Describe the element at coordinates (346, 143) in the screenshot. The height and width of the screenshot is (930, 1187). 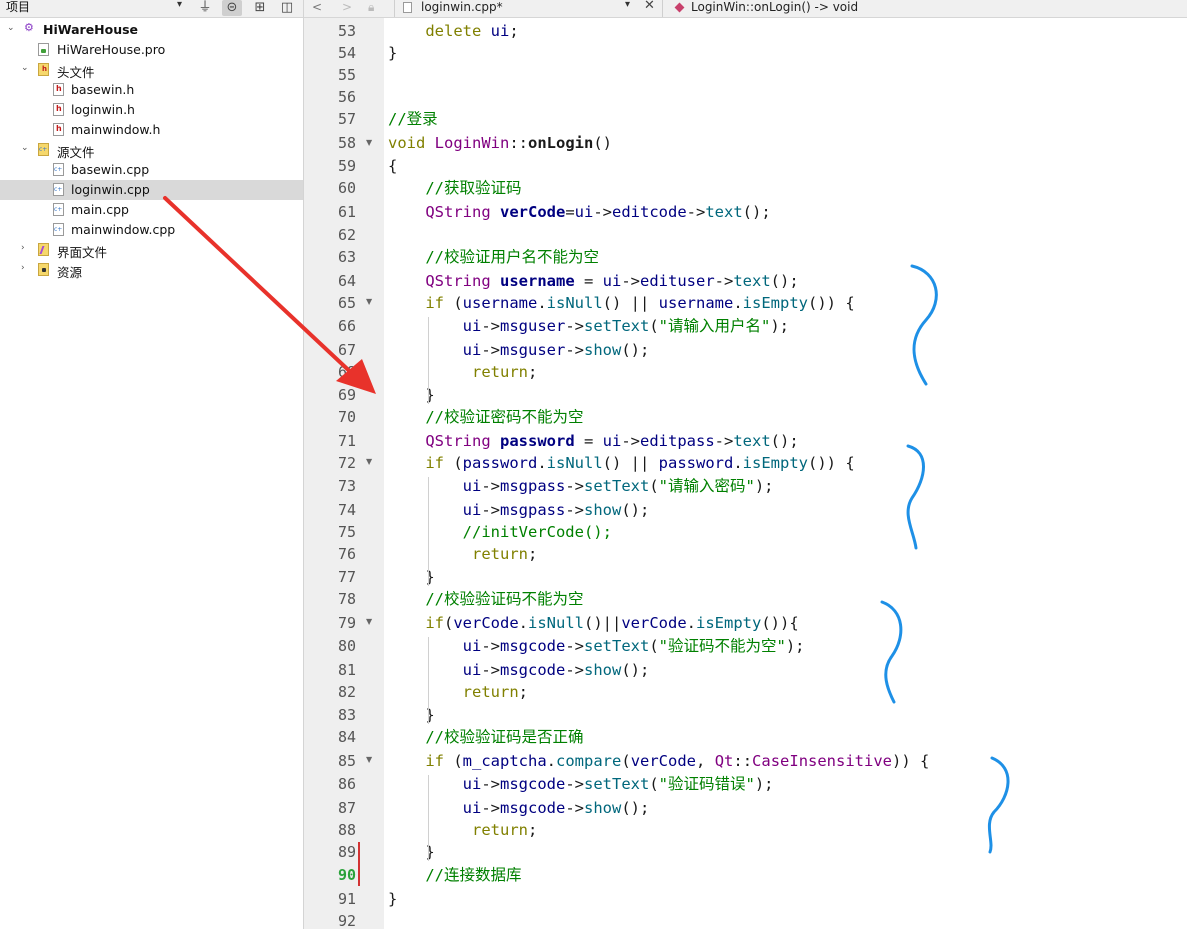
I see `line-number: 58` at that location.